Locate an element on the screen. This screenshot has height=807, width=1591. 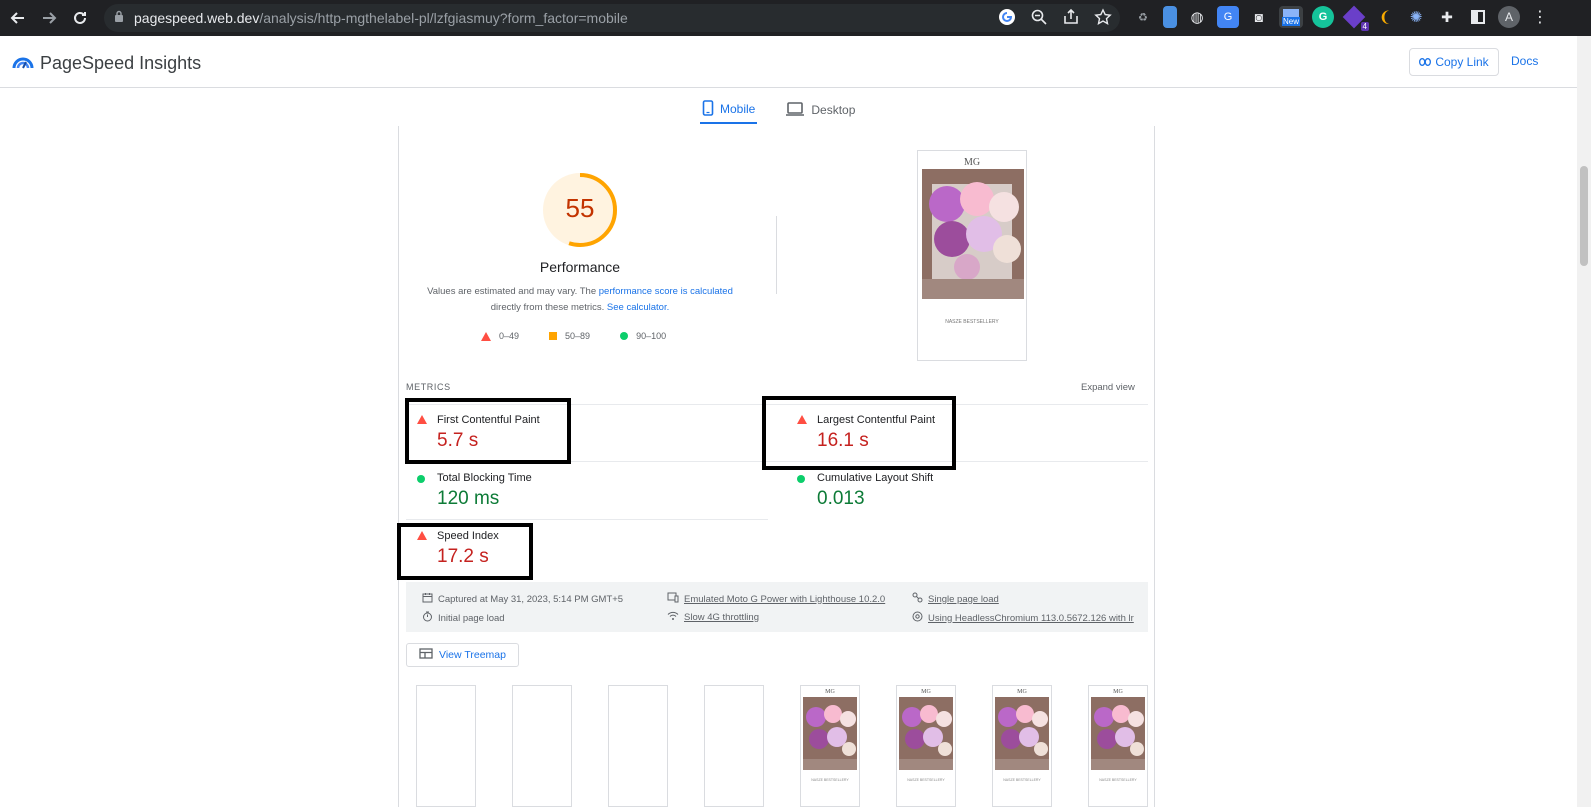
calendar-icon is located at coordinates (427, 599).